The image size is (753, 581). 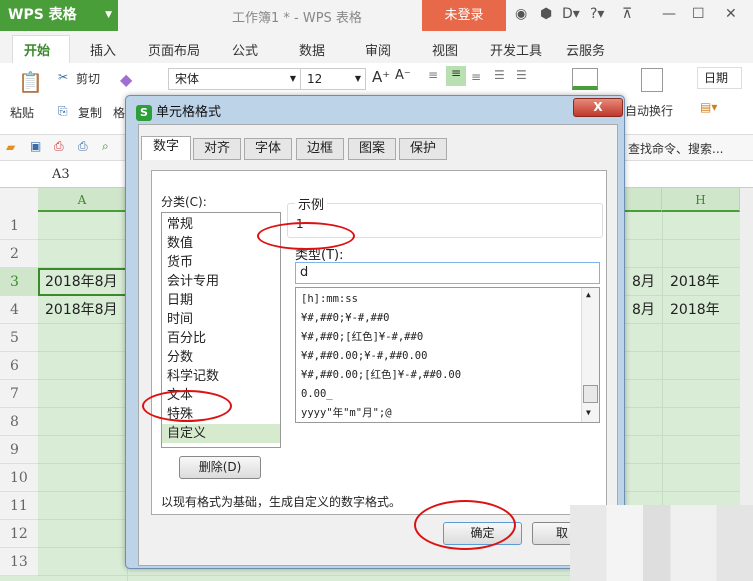 What do you see at coordinates (346, 413) in the screenshot?
I see `format-item: yyyy"年"m"月";@` at bounding box center [346, 413].